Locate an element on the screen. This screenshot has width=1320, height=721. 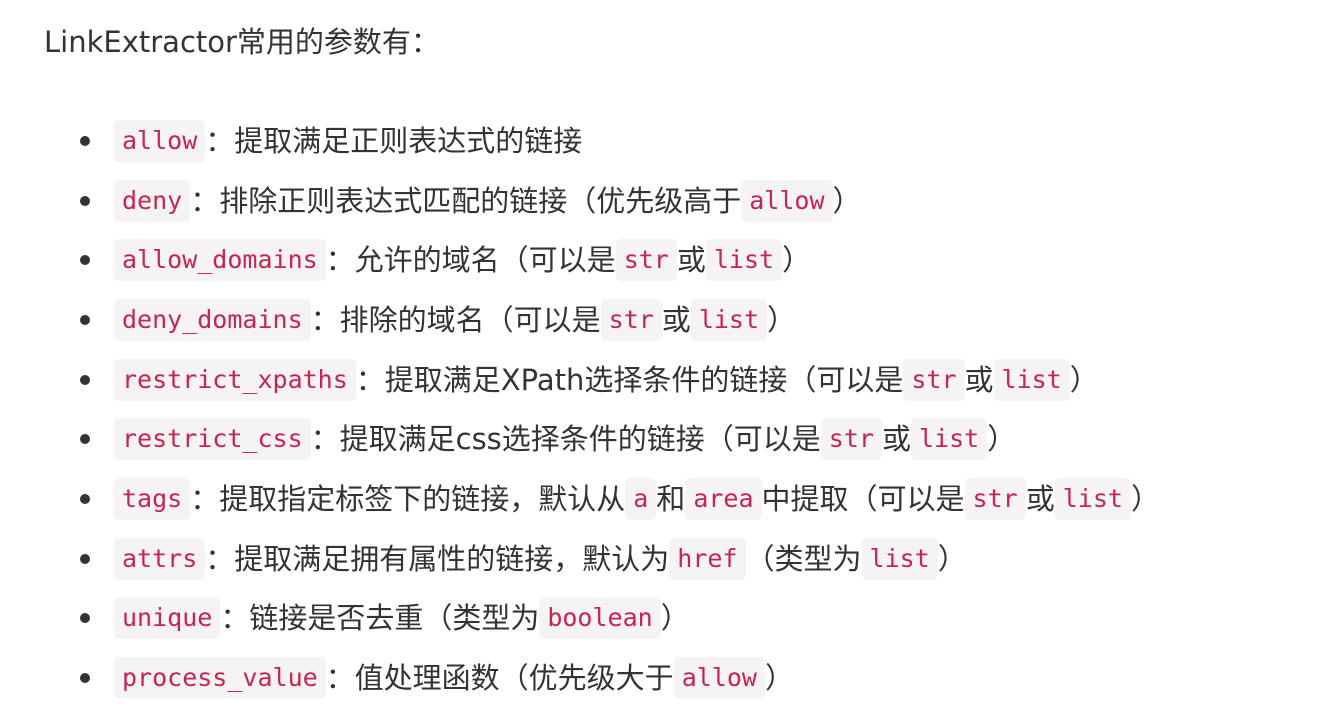
list-item-allow-domains: allow_domains ：允许的域名（可以是 str 或 list ） is located at coordinates (700, 260).